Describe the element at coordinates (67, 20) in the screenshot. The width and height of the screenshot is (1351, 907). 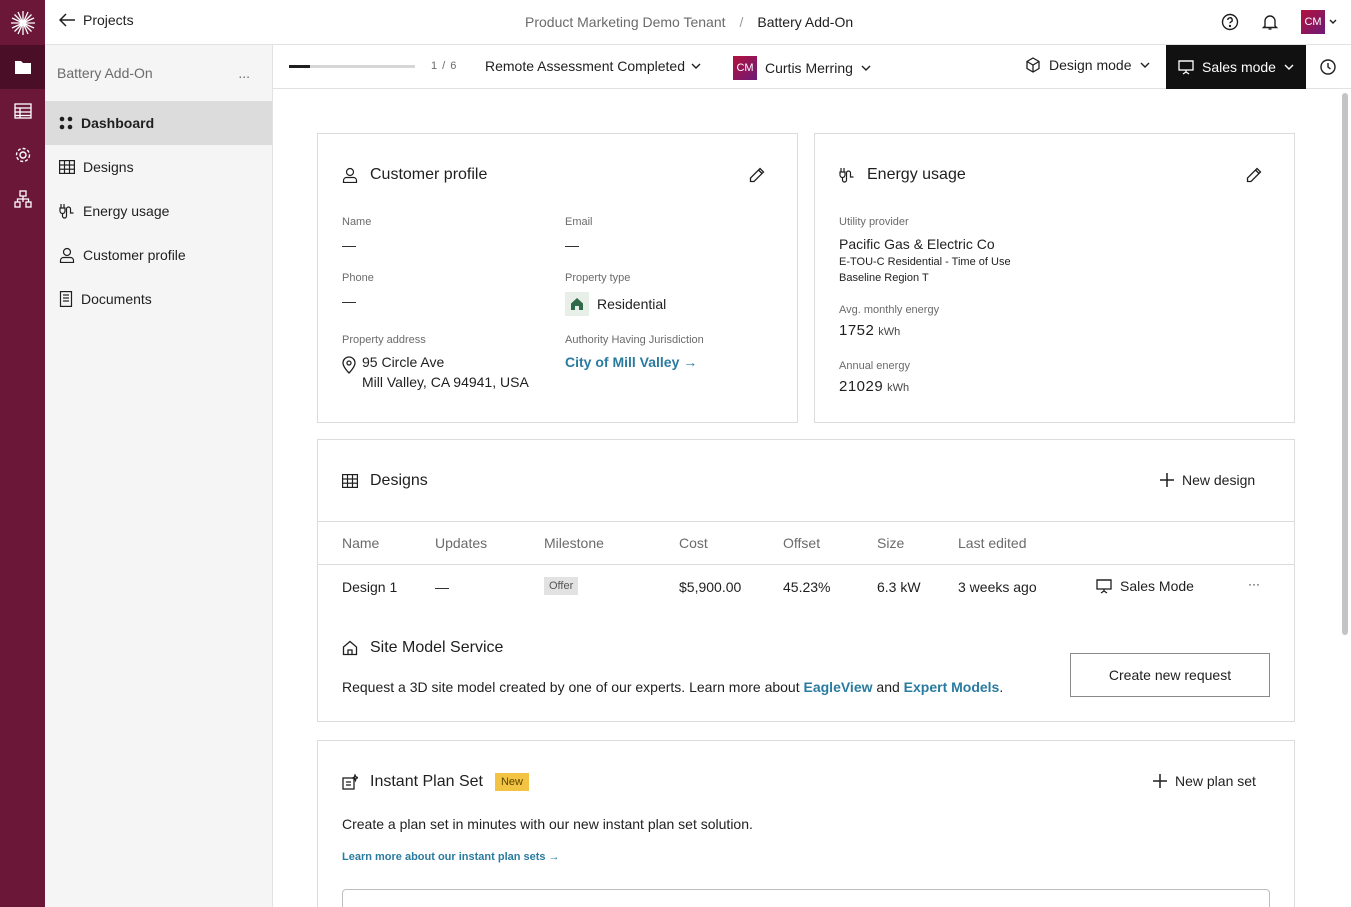
I see `arrow-left-icon` at that location.